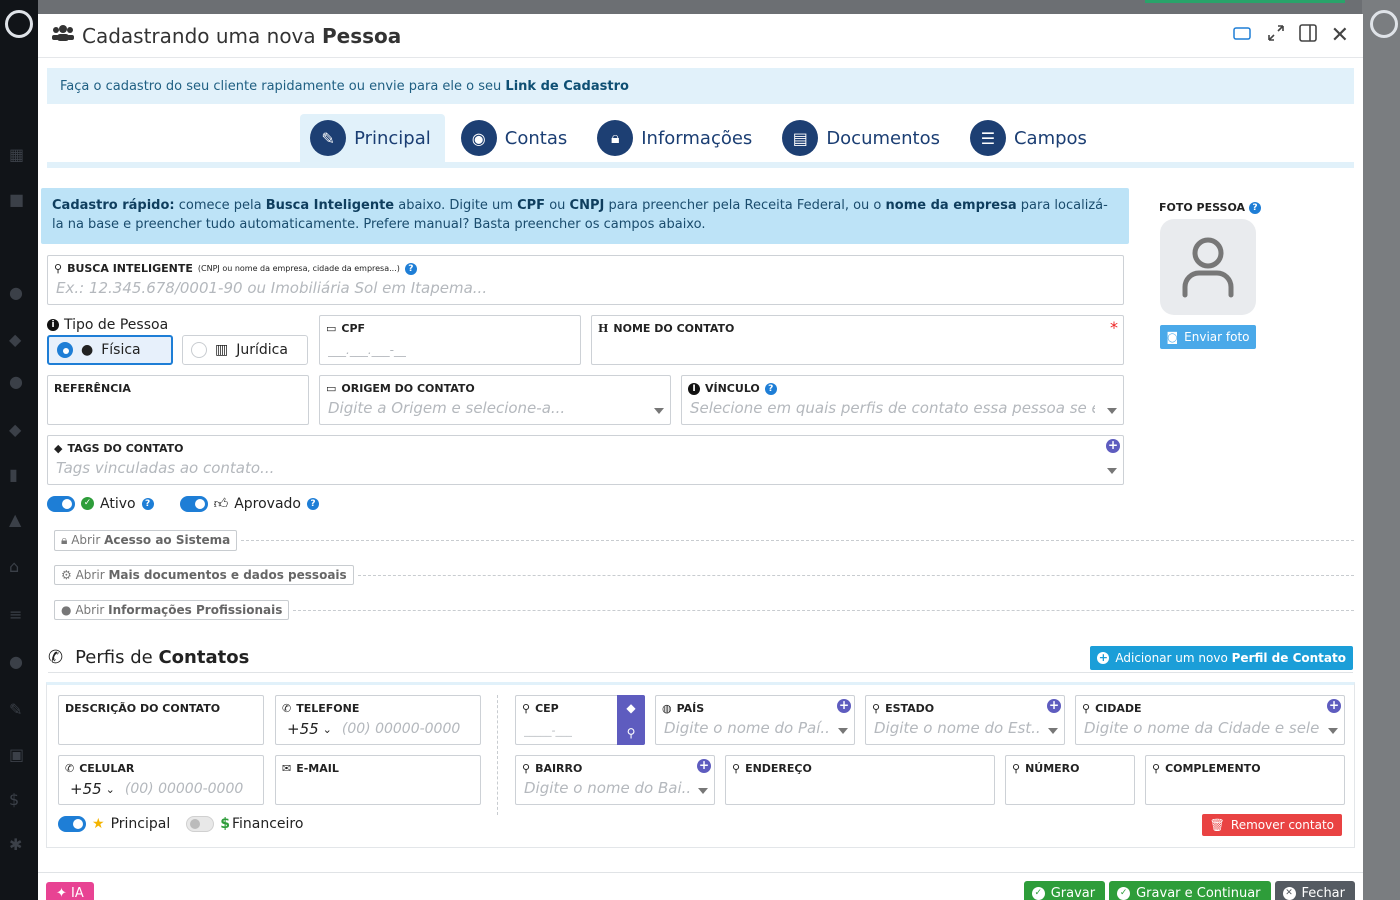 The width and height of the screenshot is (1400, 900). What do you see at coordinates (1276, 35) in the screenshot?
I see `expand-icon` at bounding box center [1276, 35].